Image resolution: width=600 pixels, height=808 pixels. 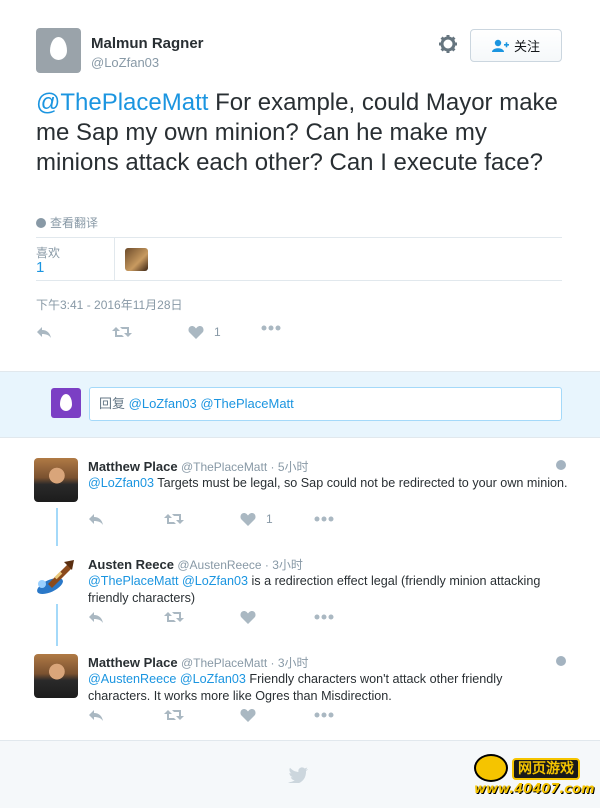 What do you see at coordinates (299, 259) in the screenshot?
I see `tweet-stats: 喜欢 1` at bounding box center [299, 259].